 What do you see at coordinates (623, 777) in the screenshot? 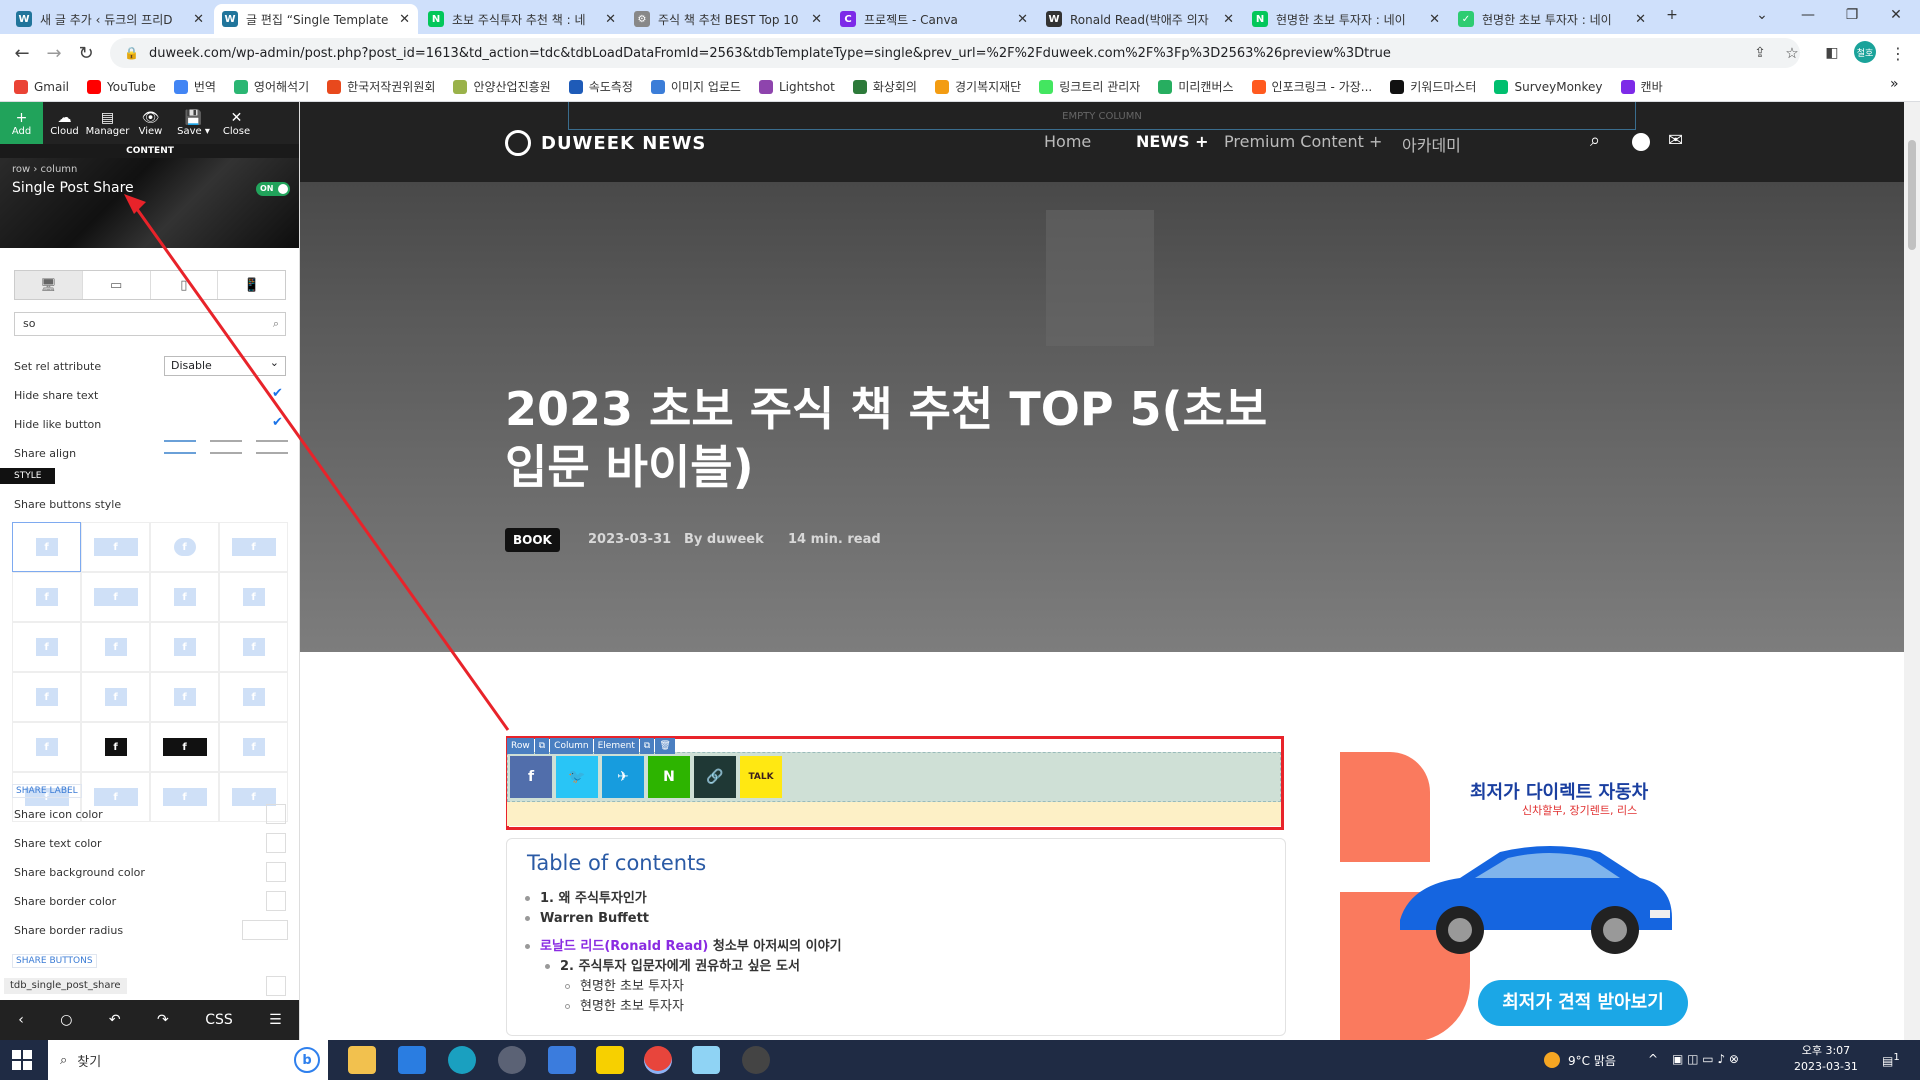
I see `telegram-share-button: ✈` at bounding box center [623, 777].